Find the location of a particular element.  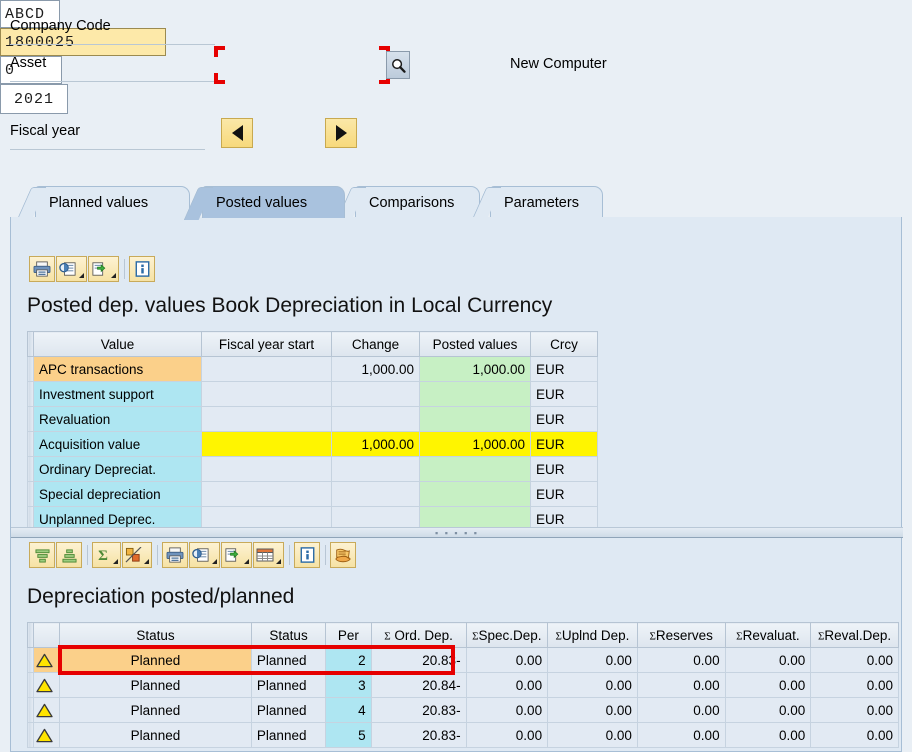

table-row: Investment support EUR is located at coordinates (312, 394).